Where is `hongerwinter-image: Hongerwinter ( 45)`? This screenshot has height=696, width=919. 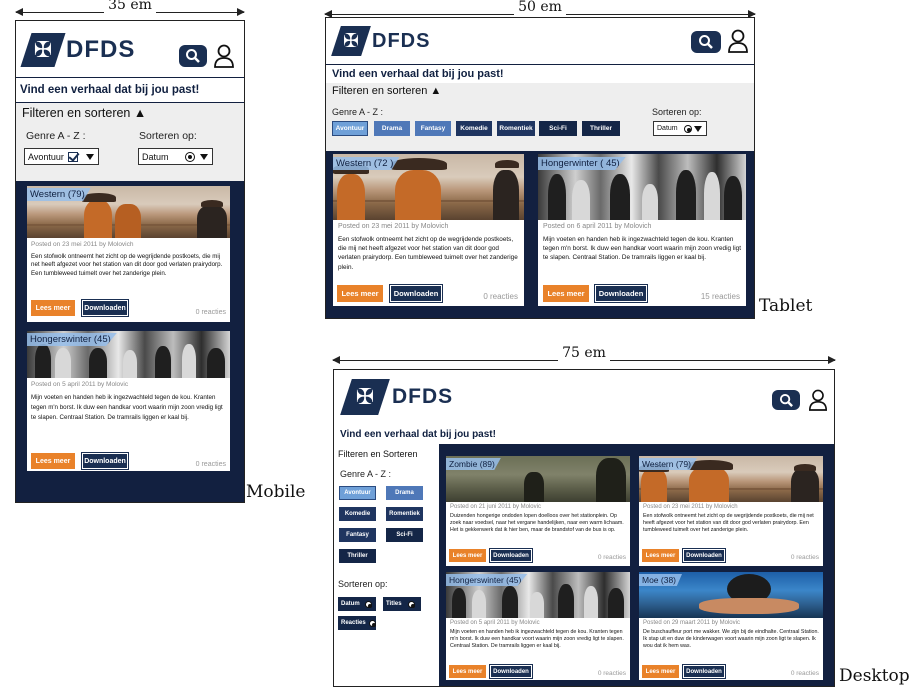 hongerwinter-image: Hongerwinter ( 45) is located at coordinates (642, 187).